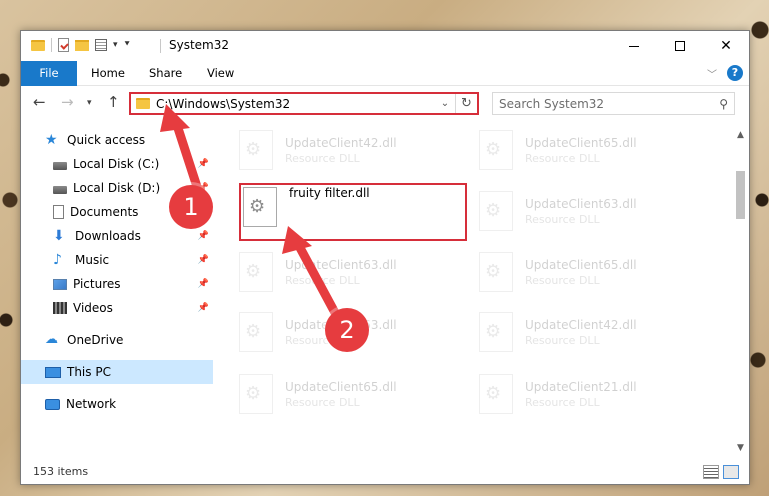  Describe the element at coordinates (295, 104) in the screenshot. I see `address-path: C:\Windows\System32` at that location.